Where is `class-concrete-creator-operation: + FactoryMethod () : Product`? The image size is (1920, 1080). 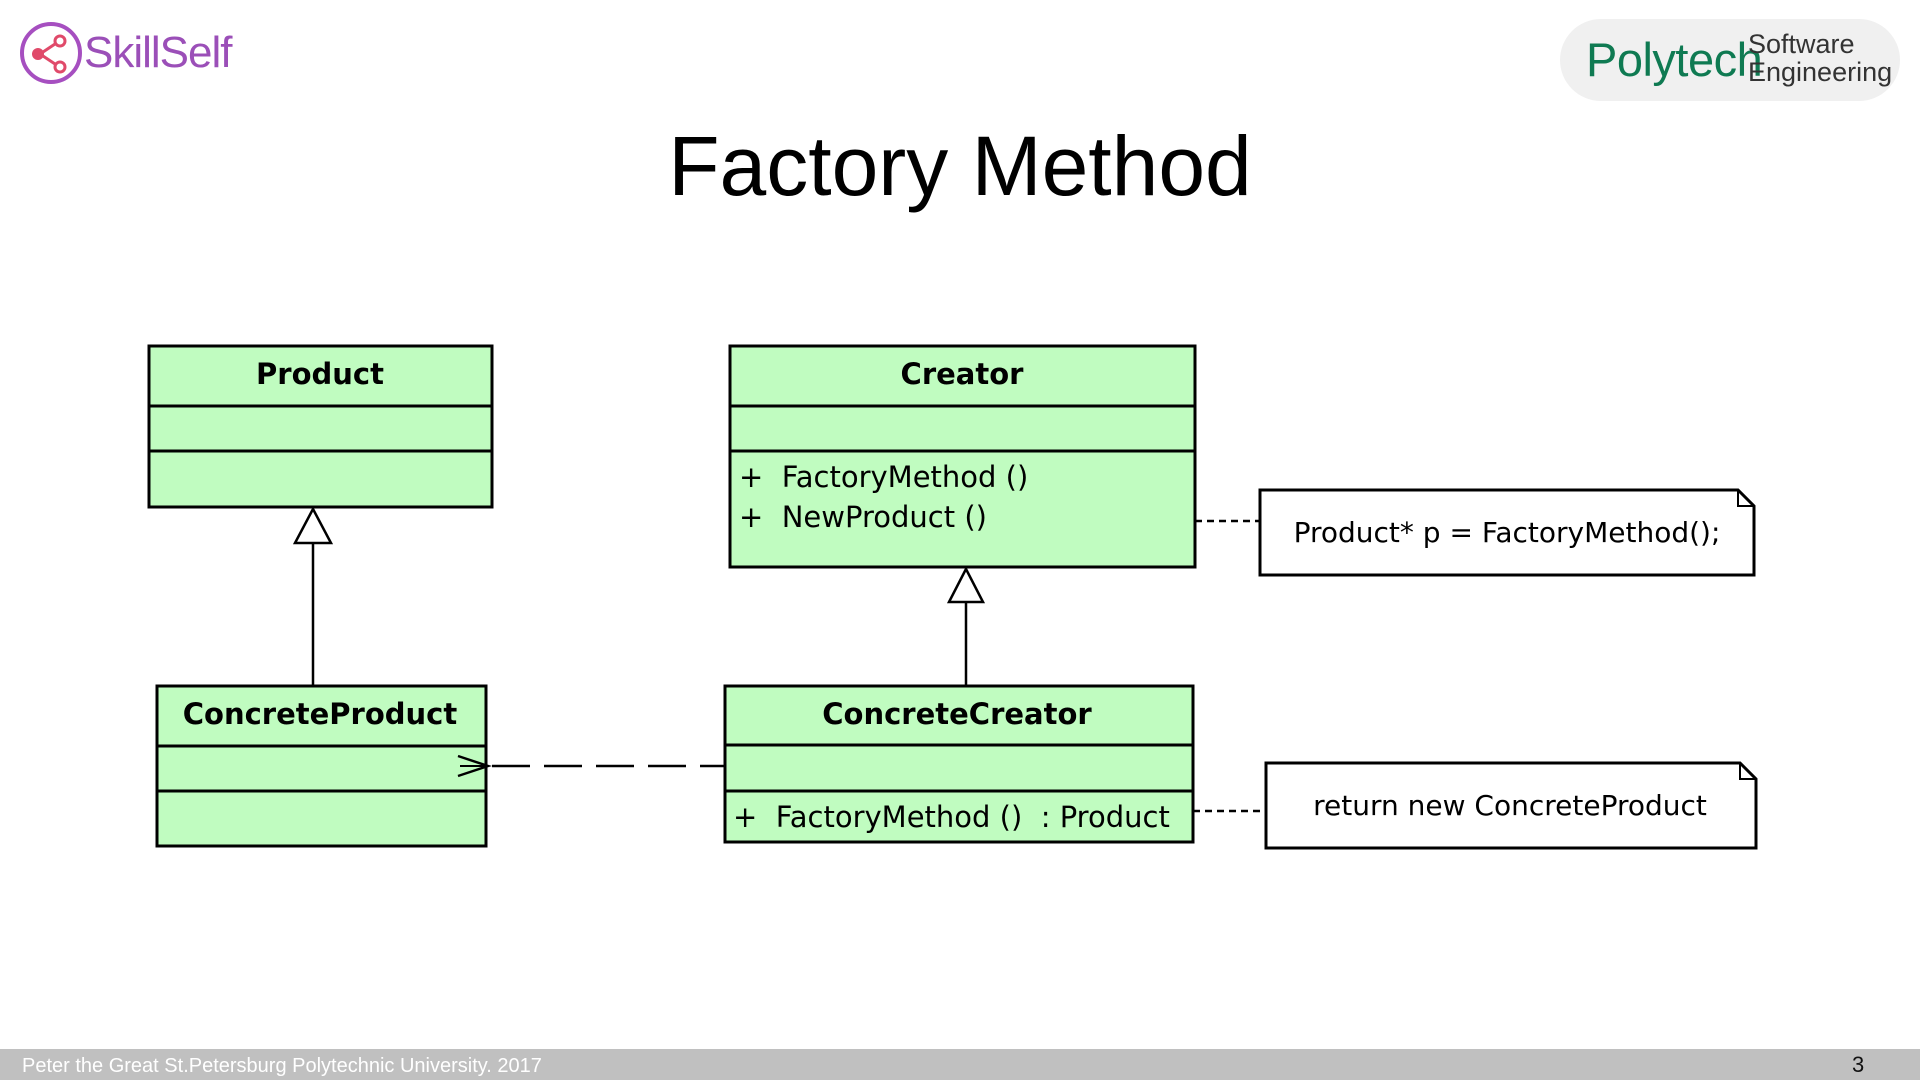 class-concrete-creator-operation: + FactoryMethod () : Product is located at coordinates (951, 817).